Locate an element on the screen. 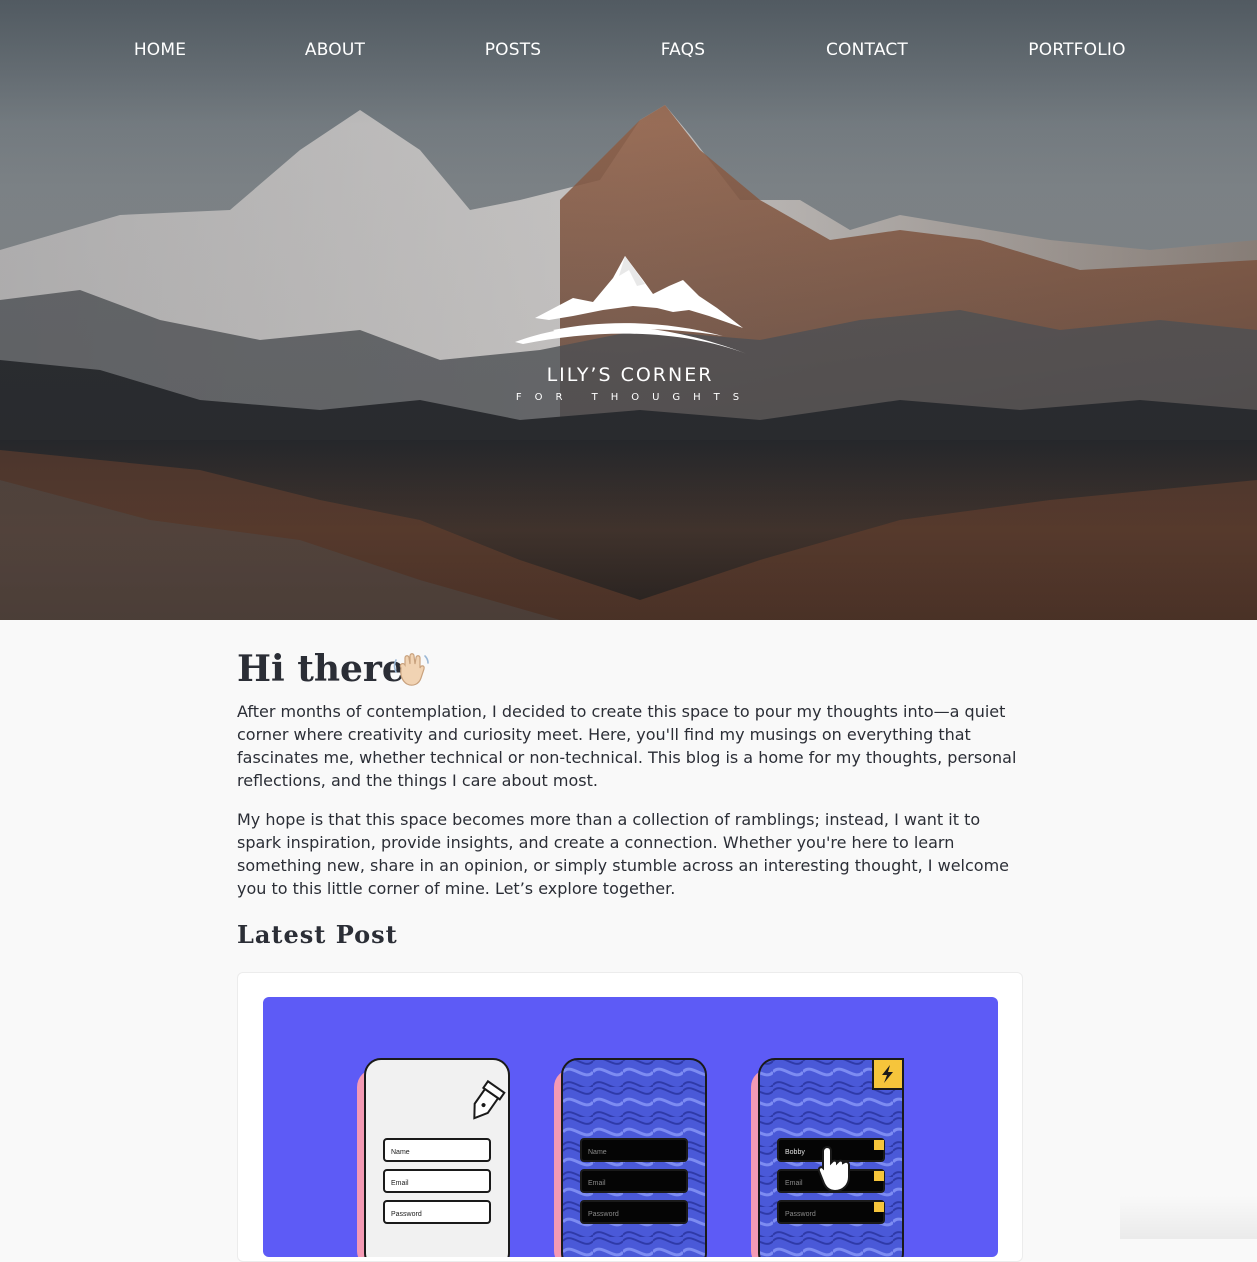 The width and height of the screenshot is (1257, 1262). latest-post-image: Name Email Password Name Email Password is located at coordinates (630, 1127).